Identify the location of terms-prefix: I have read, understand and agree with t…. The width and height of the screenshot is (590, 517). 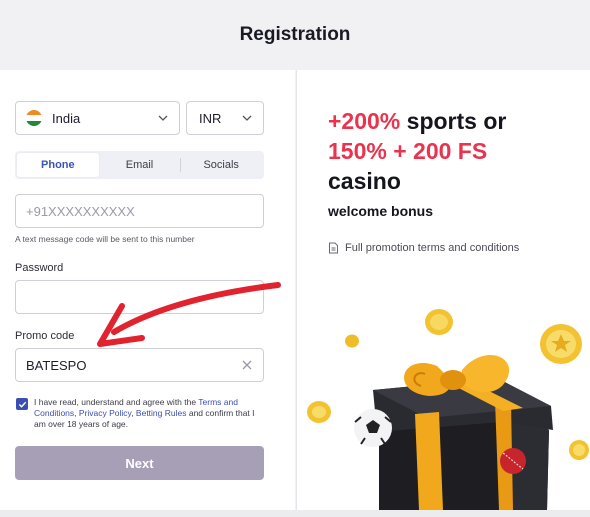
(116, 402).